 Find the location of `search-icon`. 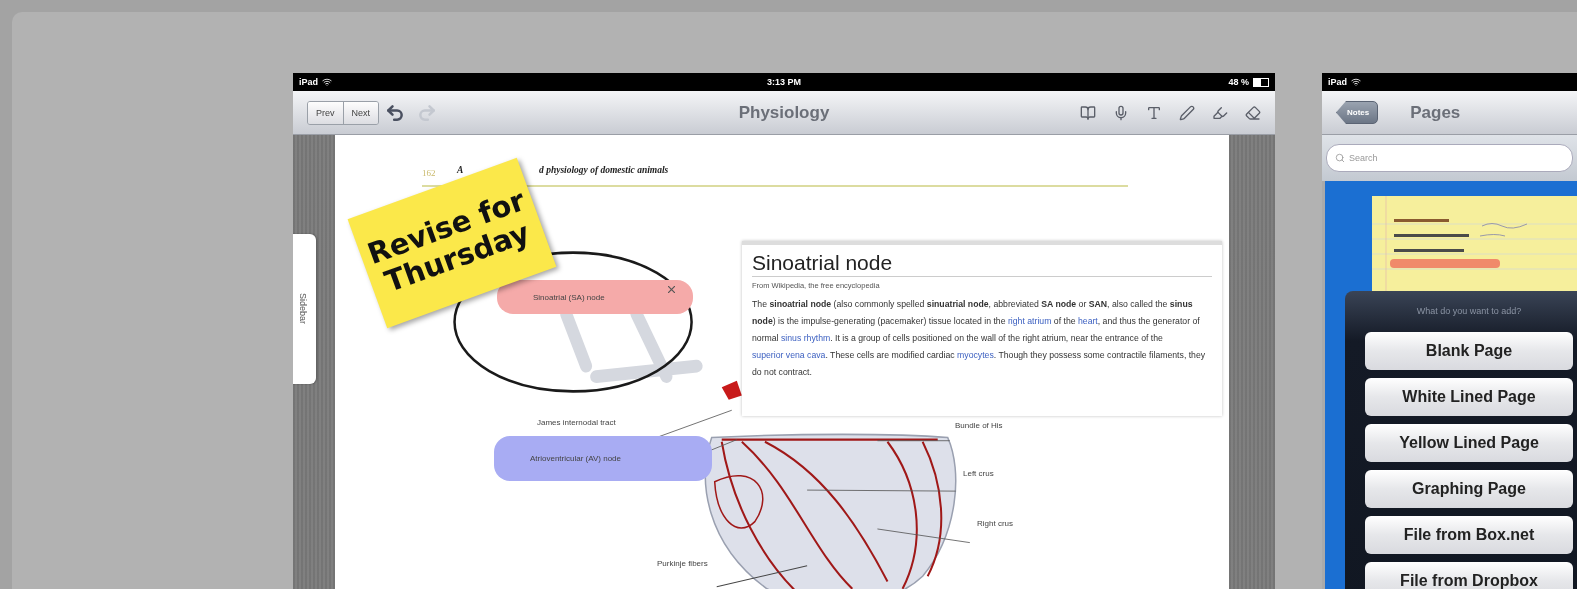

search-icon is located at coordinates (1340, 158).